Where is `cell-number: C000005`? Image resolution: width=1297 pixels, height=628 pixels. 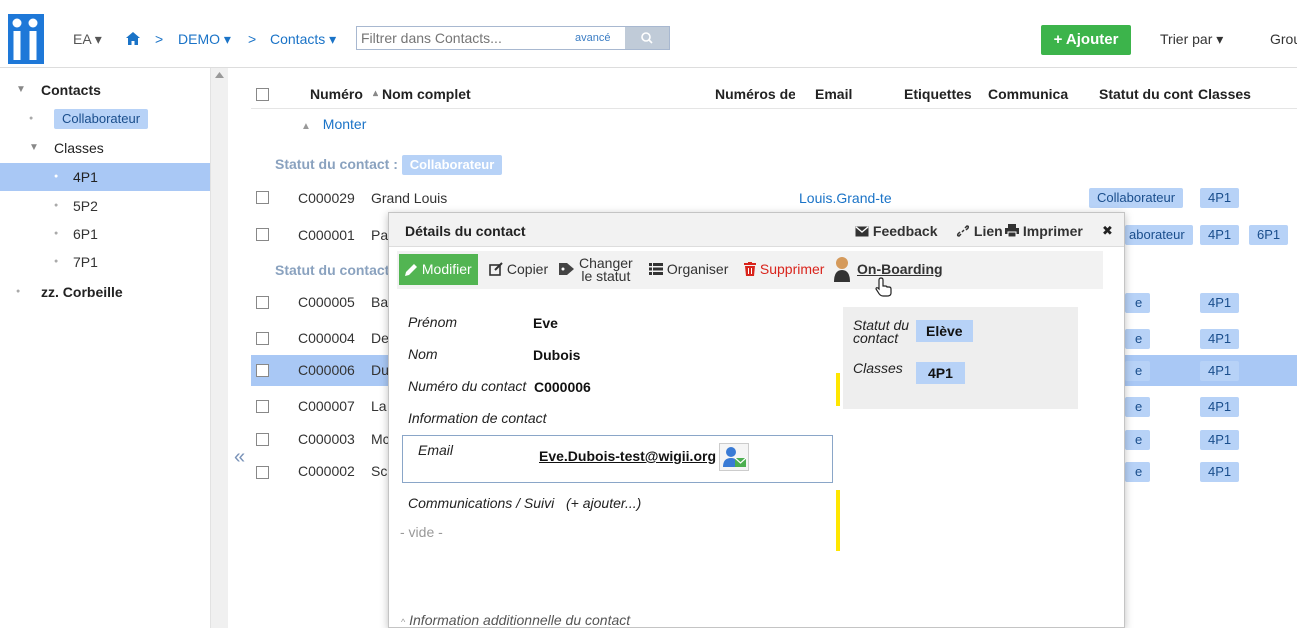 cell-number: C000005 is located at coordinates (326, 302).